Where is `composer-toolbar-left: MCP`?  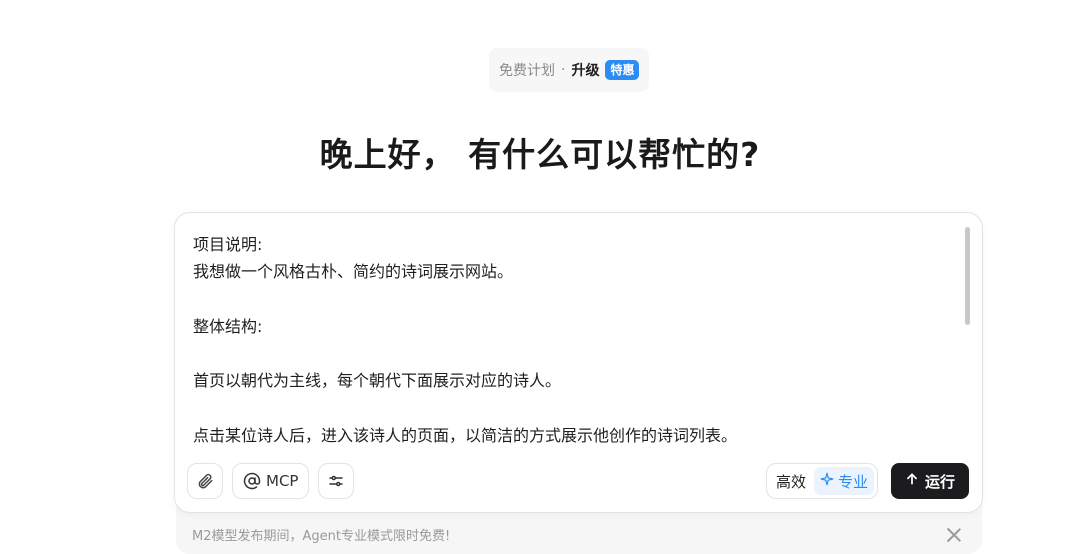 composer-toolbar-left: MCP is located at coordinates (271, 481).